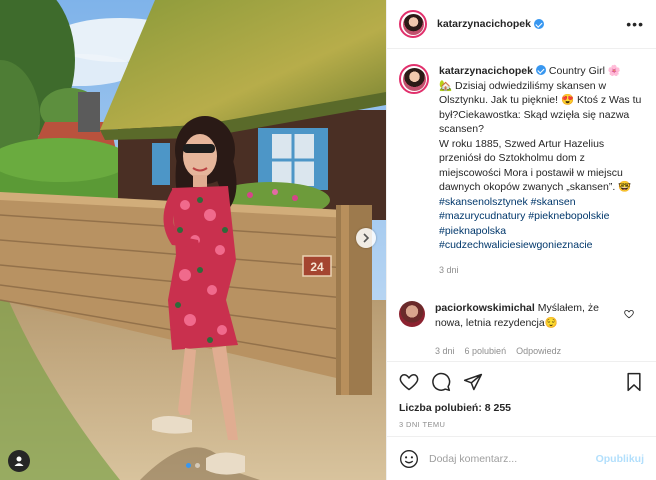 Image resolution: width=656 pixels, height=480 pixels. What do you see at coordinates (634, 382) in the screenshot?
I see `save-bookmark-icon` at bounding box center [634, 382].